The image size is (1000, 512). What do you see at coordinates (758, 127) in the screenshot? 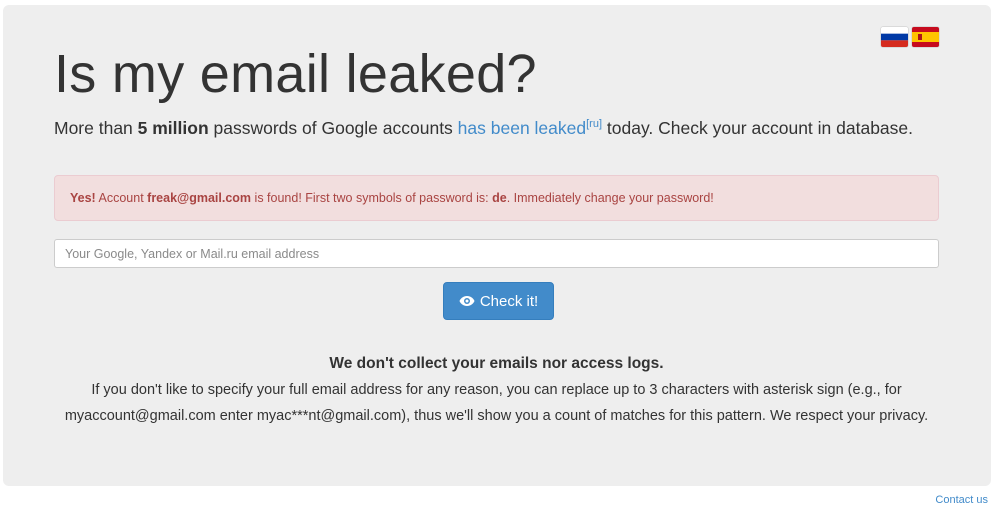
I see `lead-suffix: today. Check your account in database.` at bounding box center [758, 127].